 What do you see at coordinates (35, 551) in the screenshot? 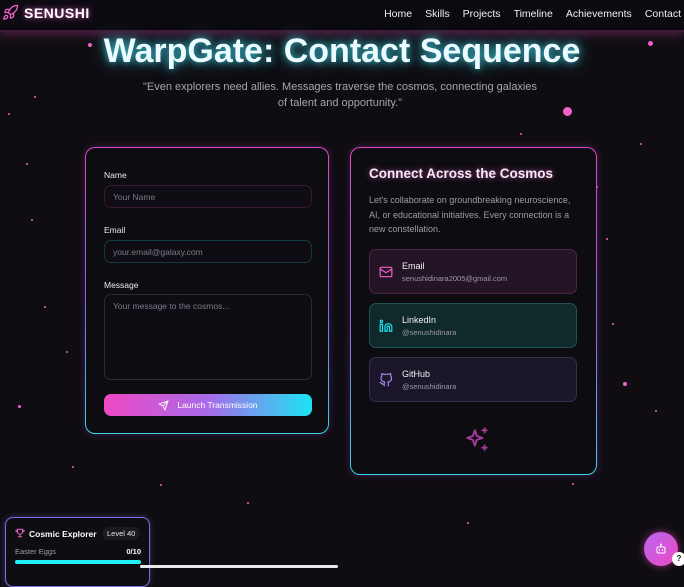
I see `easter-eggs-label: Easter Eggs` at bounding box center [35, 551].